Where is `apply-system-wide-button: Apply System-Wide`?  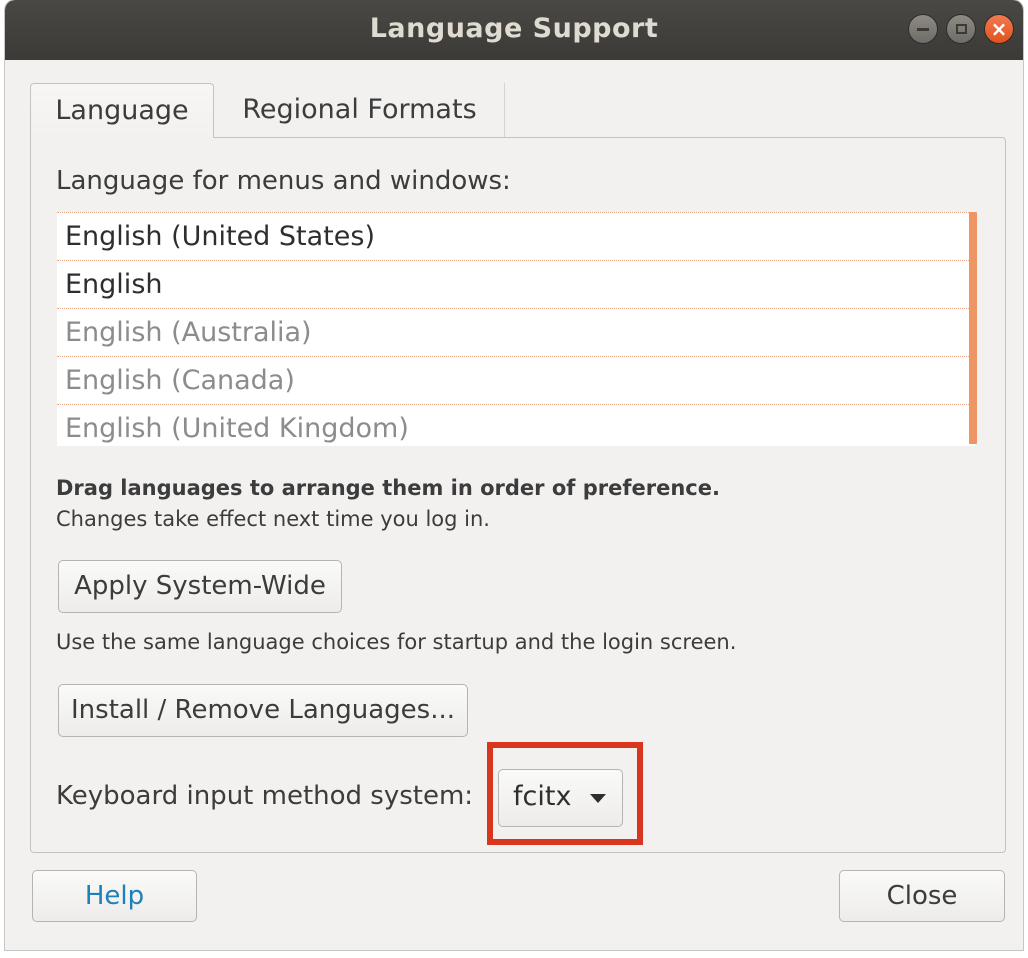 apply-system-wide-button: Apply System-Wide is located at coordinates (200, 586).